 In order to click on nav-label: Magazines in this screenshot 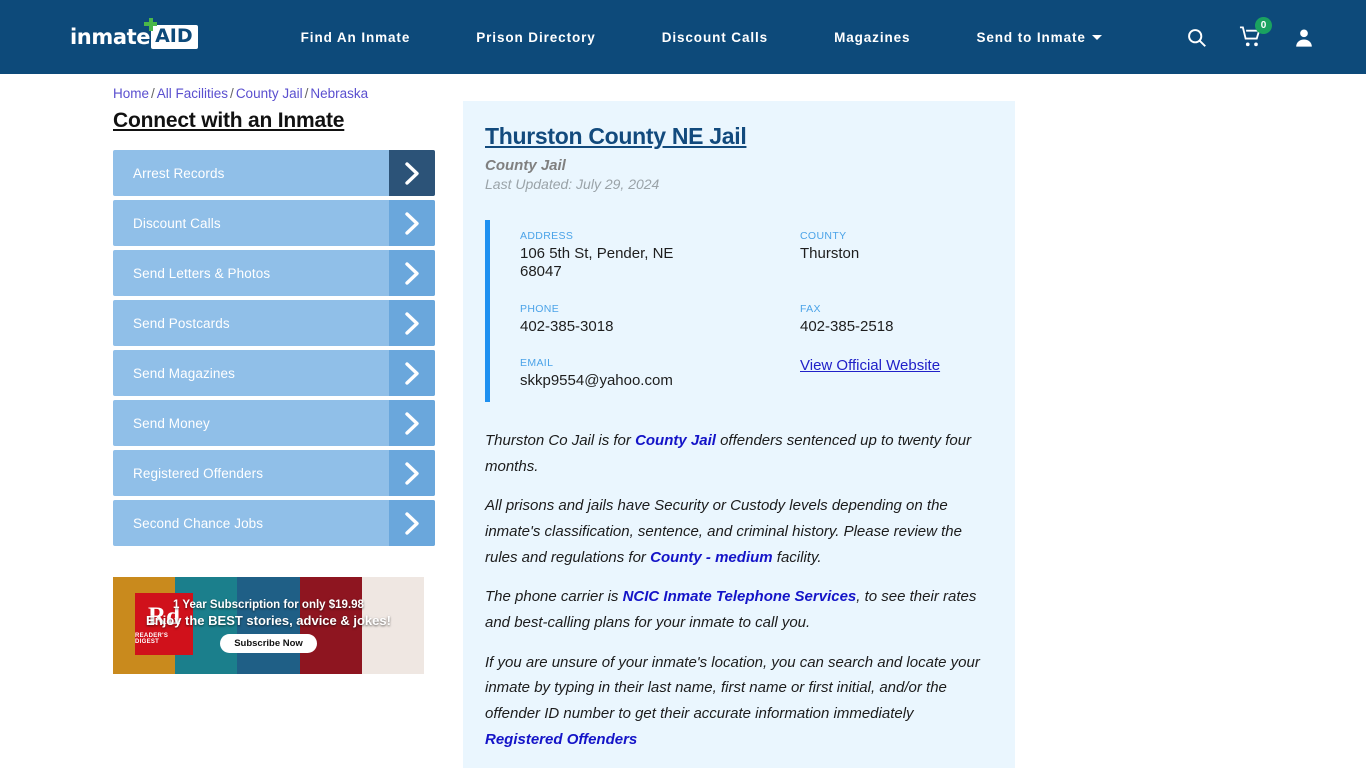, I will do `click(872, 37)`.